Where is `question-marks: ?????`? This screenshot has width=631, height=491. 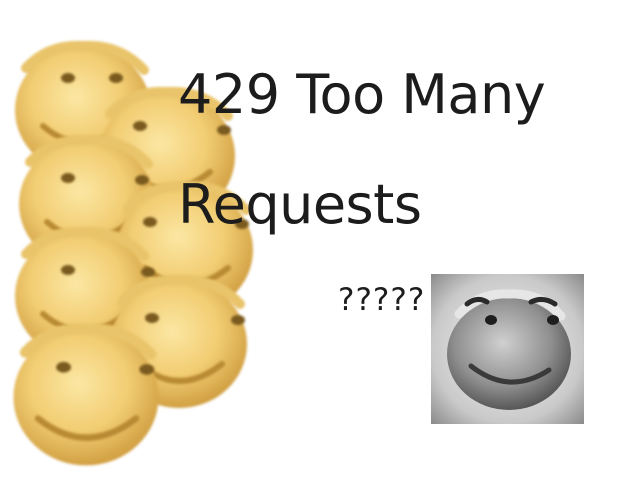 question-marks: ????? is located at coordinates (382, 300).